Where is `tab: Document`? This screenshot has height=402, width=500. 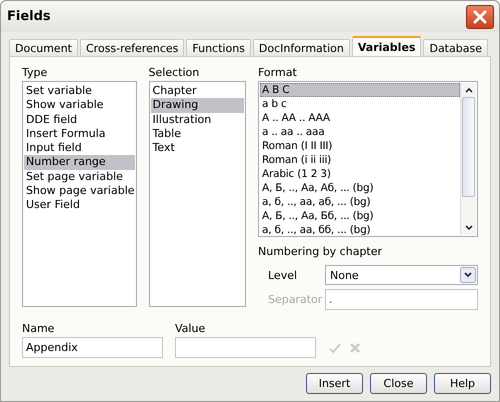
tab: Document is located at coordinates (43, 47).